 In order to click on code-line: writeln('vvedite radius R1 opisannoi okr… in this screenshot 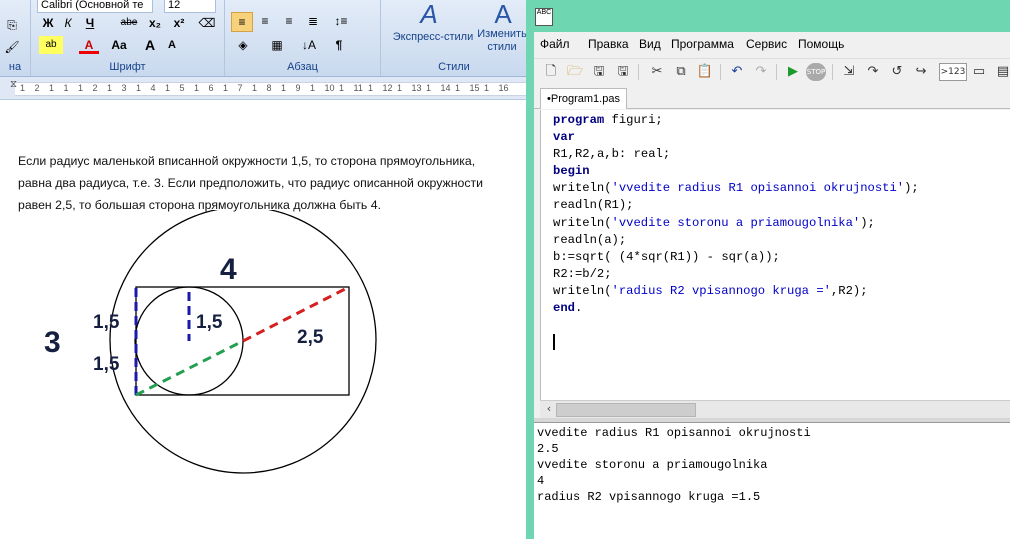, I will do `click(736, 188)`.